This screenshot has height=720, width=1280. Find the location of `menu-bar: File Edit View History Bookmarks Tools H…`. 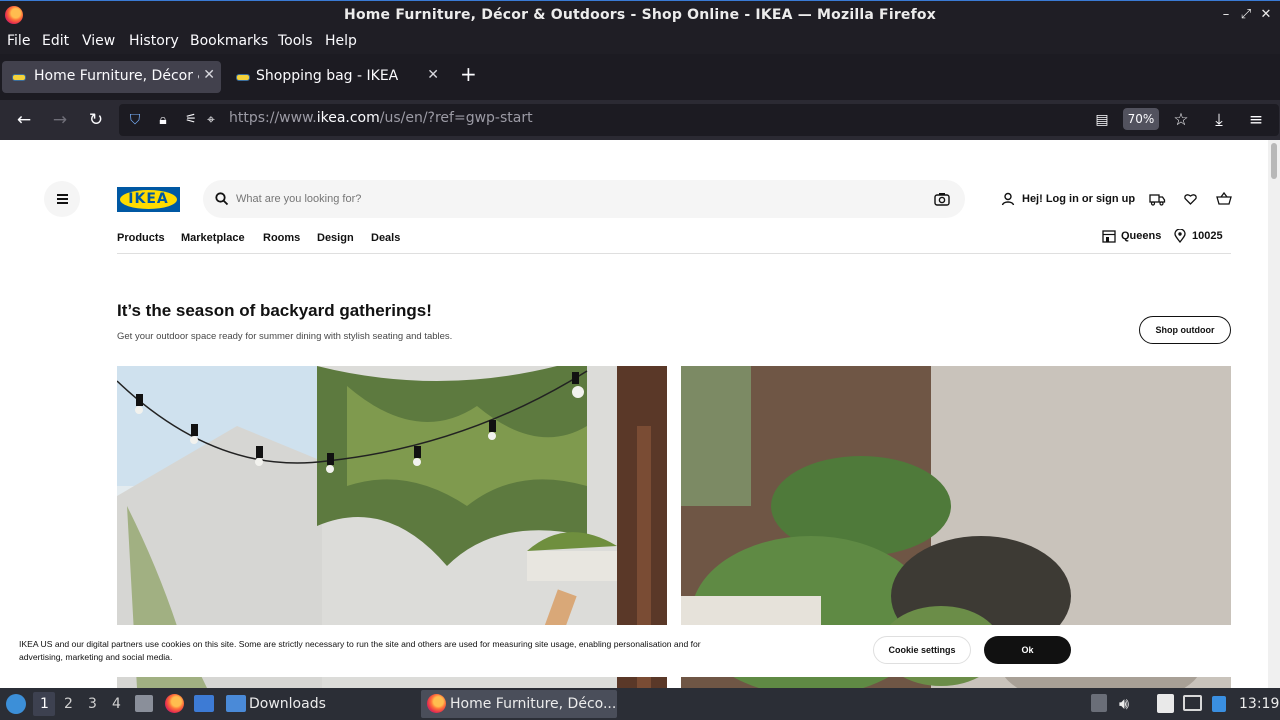

menu-bar: File Edit View History Bookmarks Tools H… is located at coordinates (640, 41).